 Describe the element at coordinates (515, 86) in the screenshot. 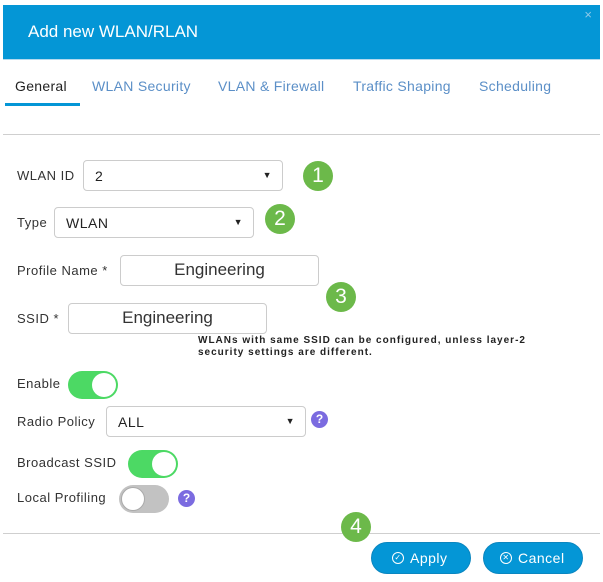

I see `tab-scheduling: Scheduling` at that location.